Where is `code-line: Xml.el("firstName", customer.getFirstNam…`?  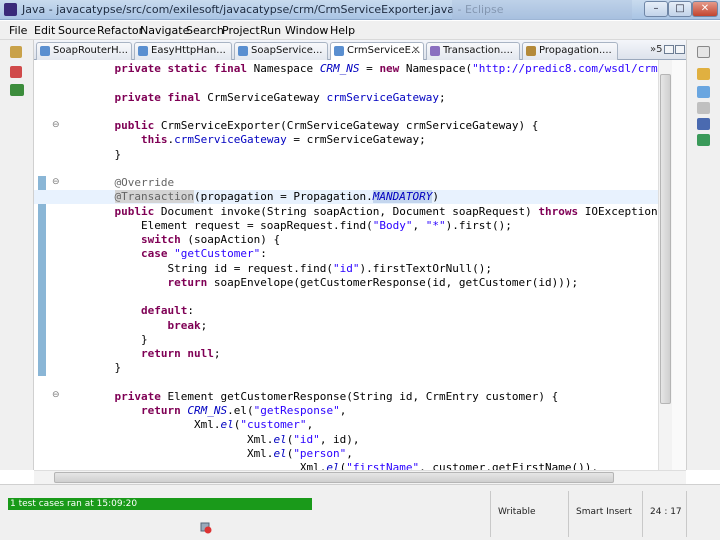
code-line: Xml.el("firstName", customer.getFirstNam… is located at coordinates (373, 465).